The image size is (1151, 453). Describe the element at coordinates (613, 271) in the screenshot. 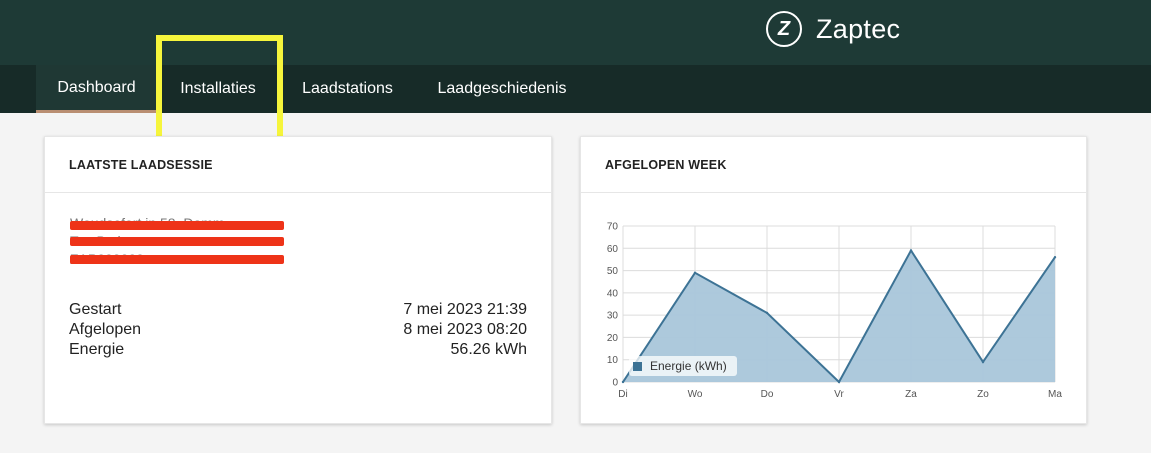

I see `y-tick-label: 50` at that location.